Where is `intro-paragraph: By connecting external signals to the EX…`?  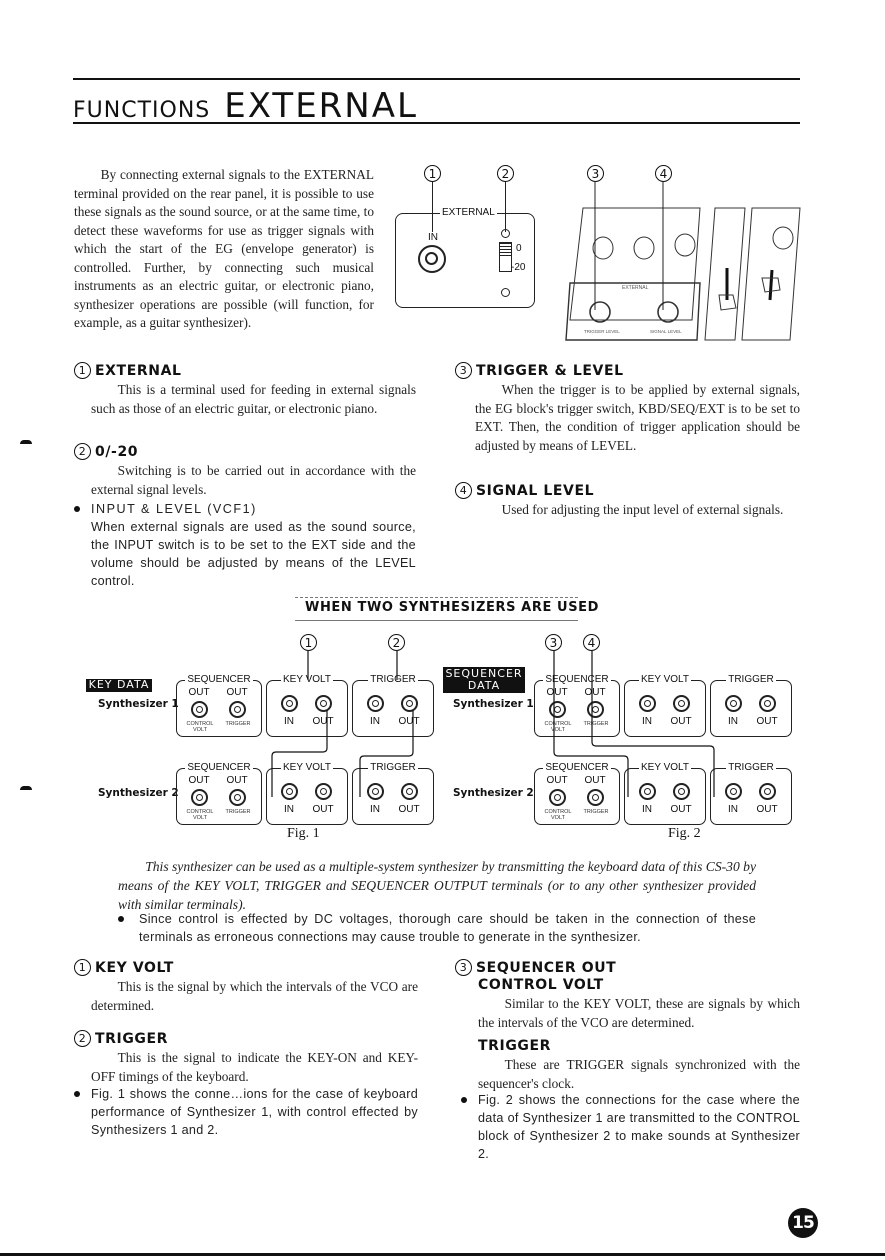
intro-paragraph: By connecting external signals to the EX… is located at coordinates (224, 248).